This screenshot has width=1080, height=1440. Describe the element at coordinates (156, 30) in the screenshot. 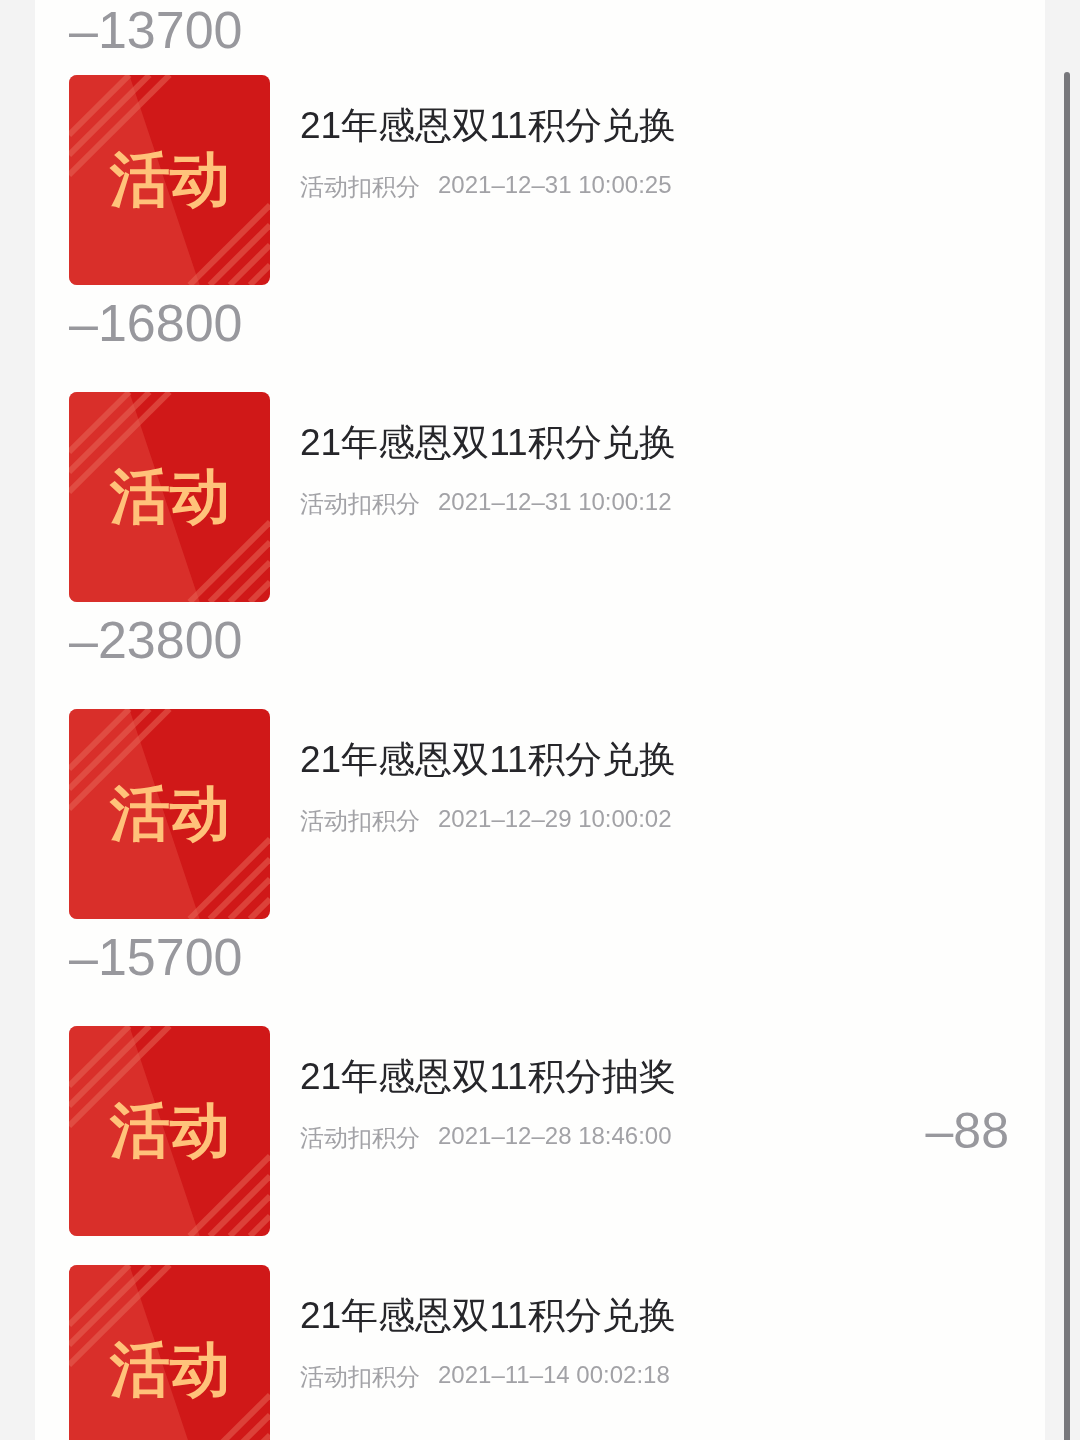

I see `points-amount: –13700` at that location.